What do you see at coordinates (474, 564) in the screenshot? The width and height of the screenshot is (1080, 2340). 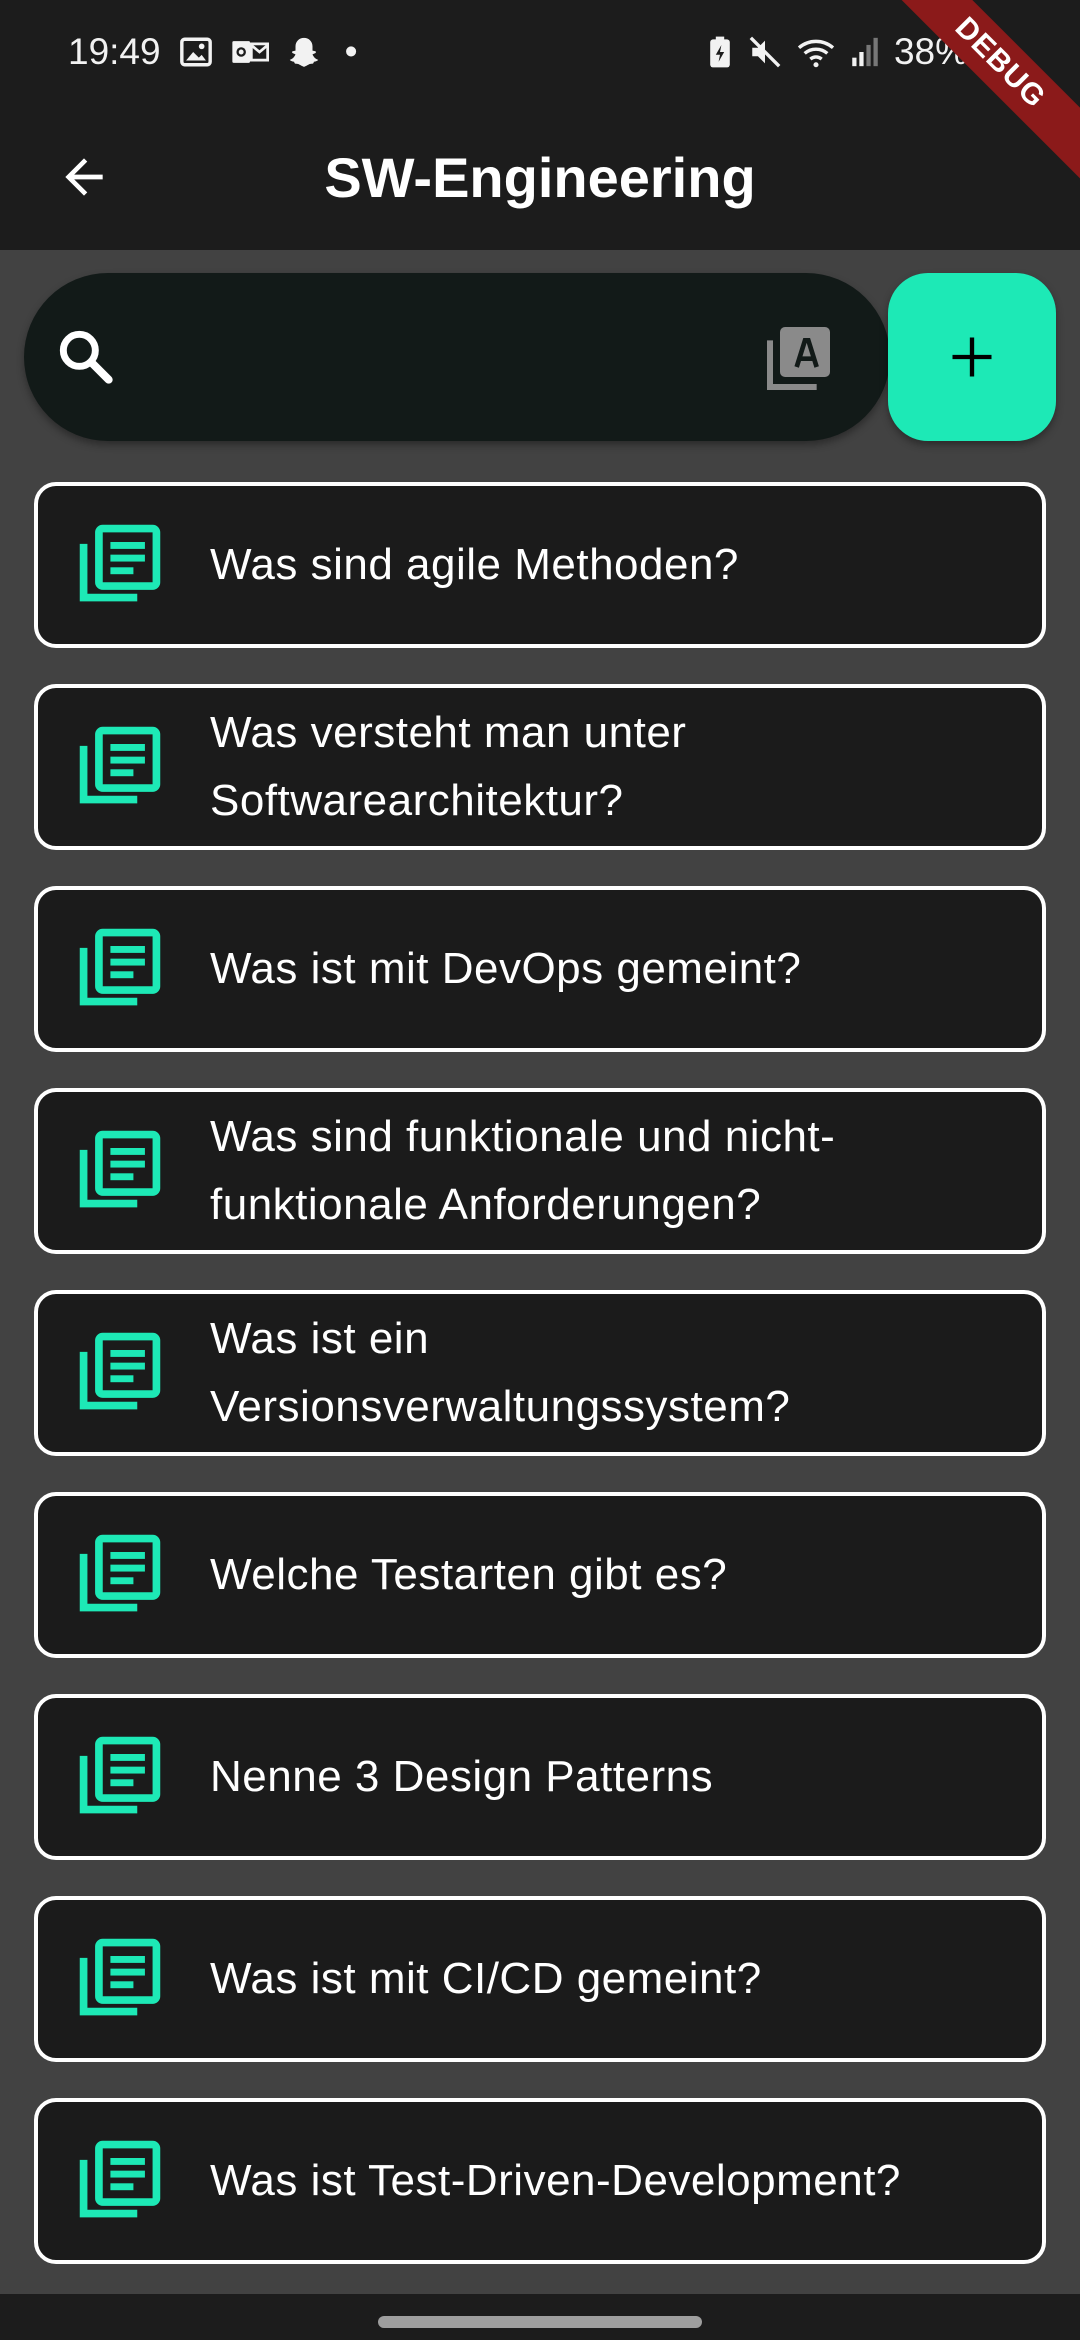 I see `question-label: Was sind agile Methoden?` at bounding box center [474, 564].